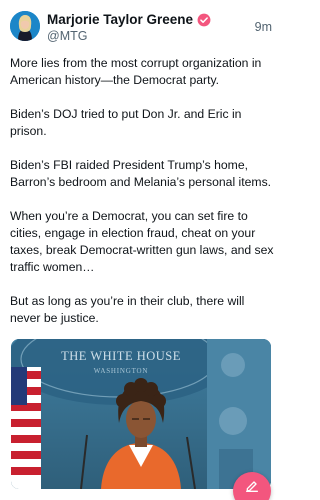 The image size is (320, 500). What do you see at coordinates (263, 27) in the screenshot?
I see `post-timestamp: 9m` at bounding box center [263, 27].